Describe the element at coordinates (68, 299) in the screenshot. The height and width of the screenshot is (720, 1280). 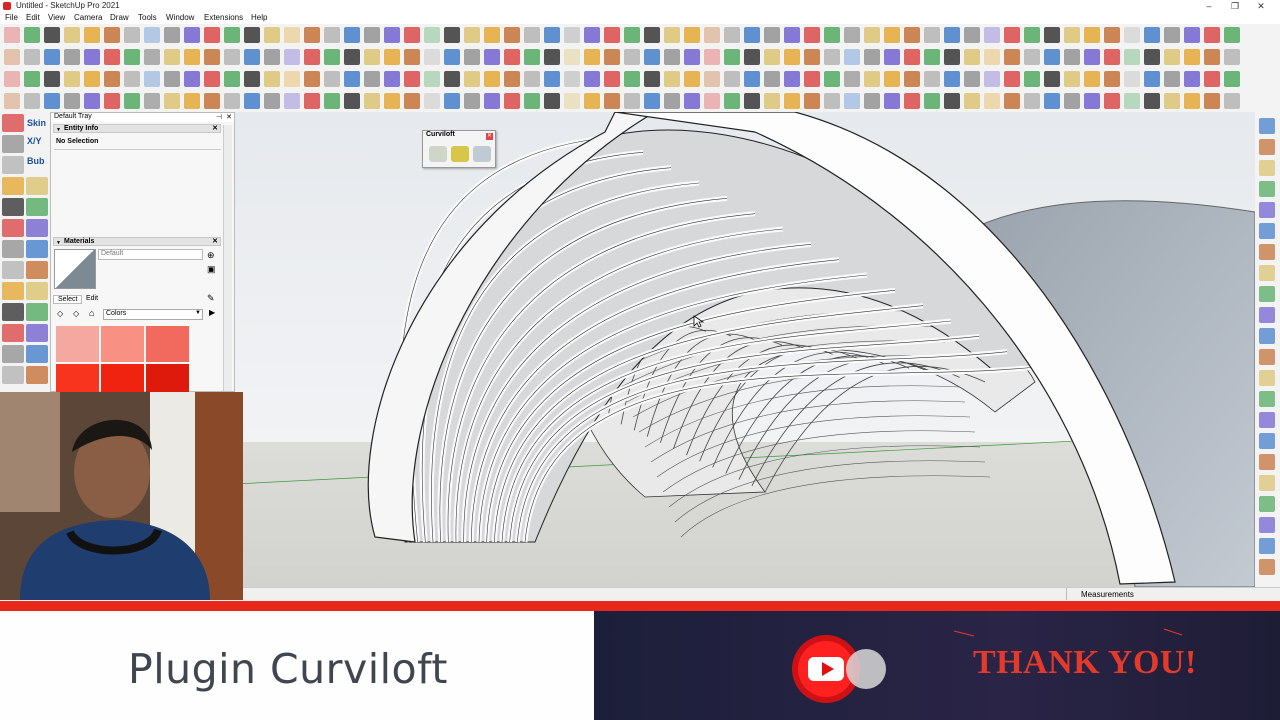
I see `tab-select: Select` at that location.